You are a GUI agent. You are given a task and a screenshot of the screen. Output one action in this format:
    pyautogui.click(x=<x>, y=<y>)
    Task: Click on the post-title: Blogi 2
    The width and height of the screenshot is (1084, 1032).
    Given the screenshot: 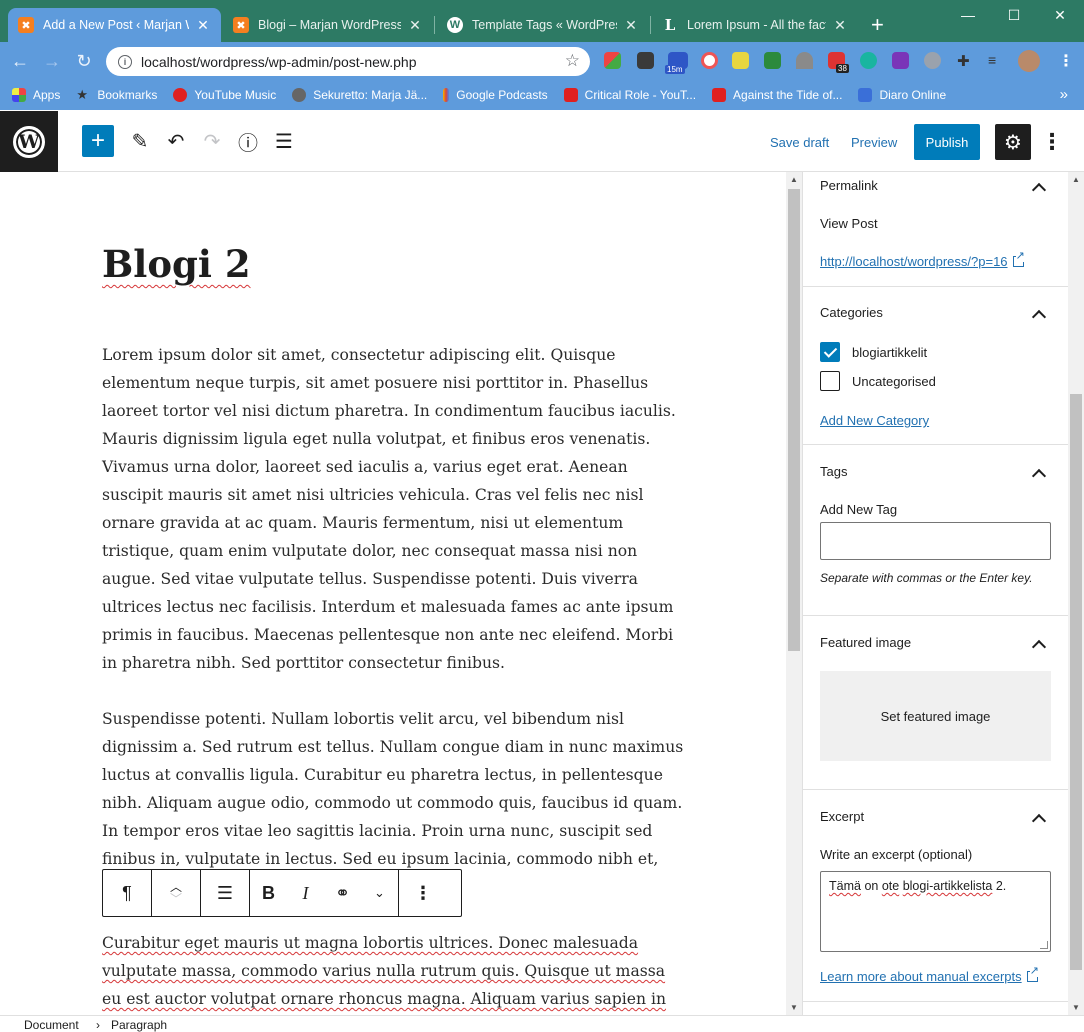 What is the action you would take?
    pyautogui.click(x=176, y=264)
    